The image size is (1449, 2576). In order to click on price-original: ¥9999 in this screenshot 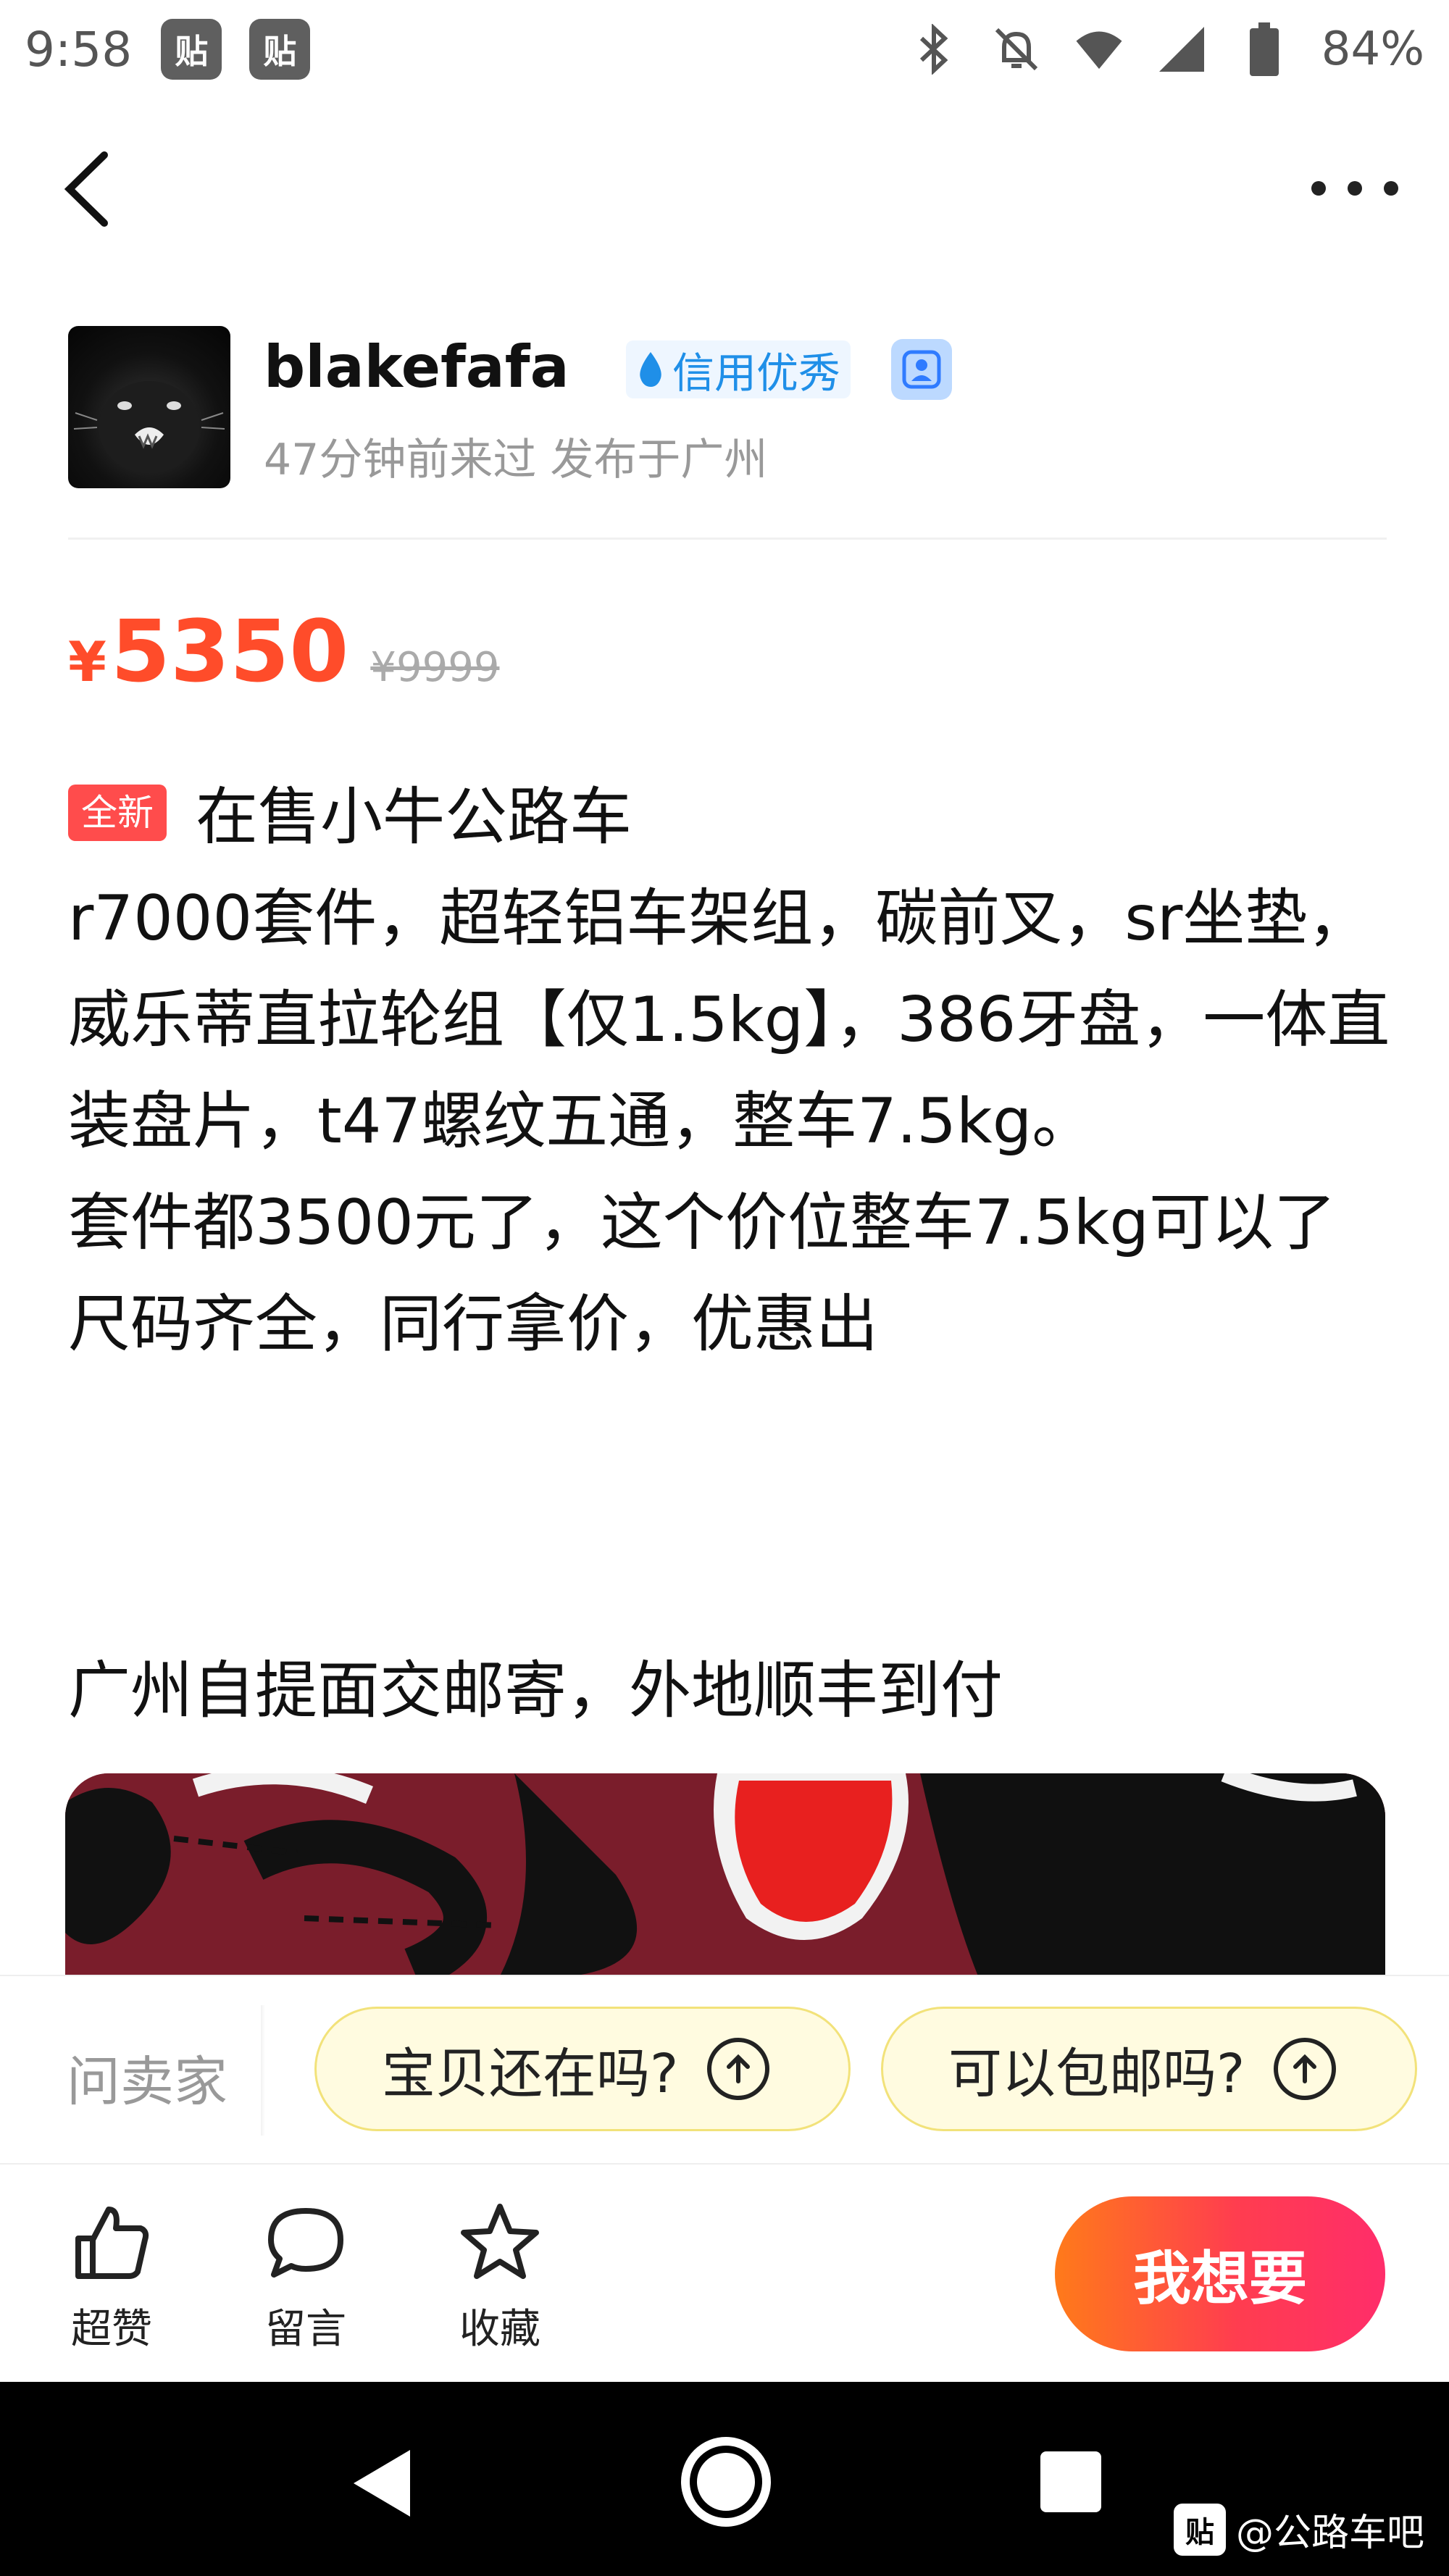, I will do `click(435, 667)`.